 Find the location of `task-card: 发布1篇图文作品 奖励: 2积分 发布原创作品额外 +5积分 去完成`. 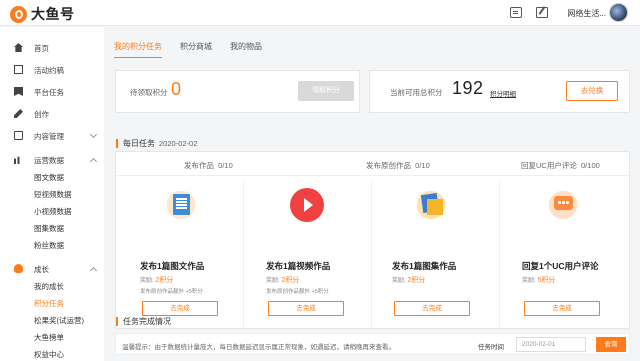

task-card: 发布1篇图文作品 奖励: 2积分 发布原创作品额外 +5积分 去完成 is located at coordinates (180, 254).